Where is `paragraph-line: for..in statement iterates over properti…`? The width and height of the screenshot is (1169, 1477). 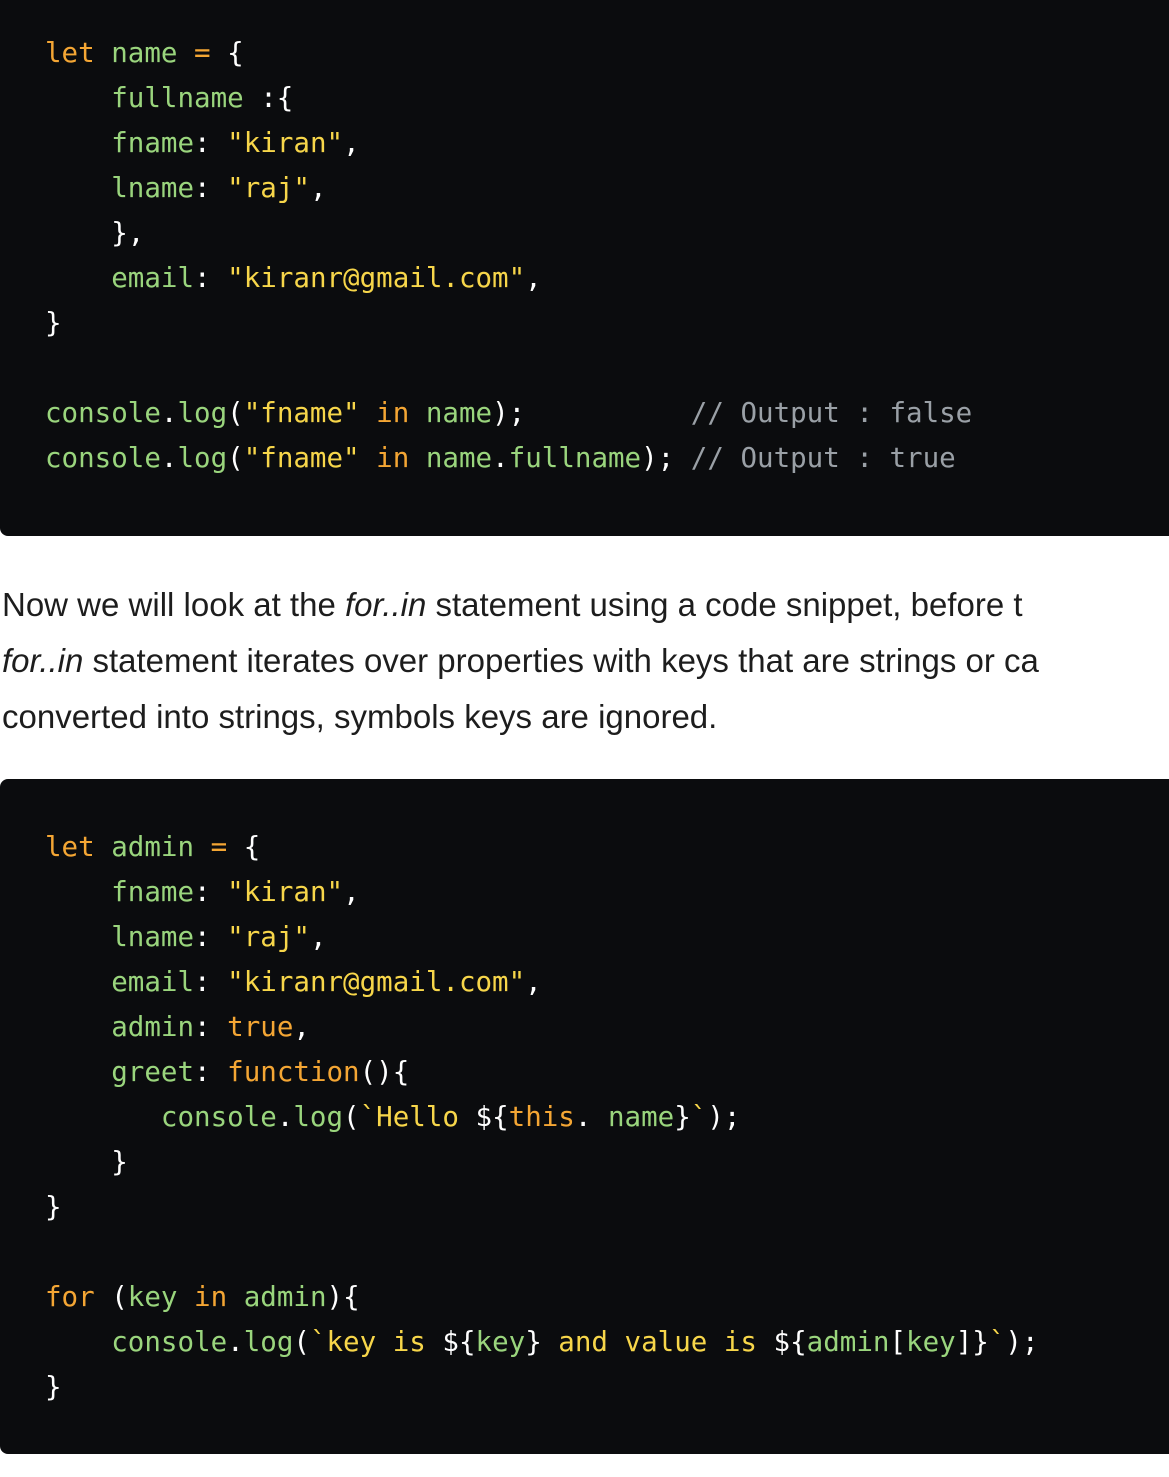 paragraph-line: for..in statement iterates over properti… is located at coordinates (585, 661).